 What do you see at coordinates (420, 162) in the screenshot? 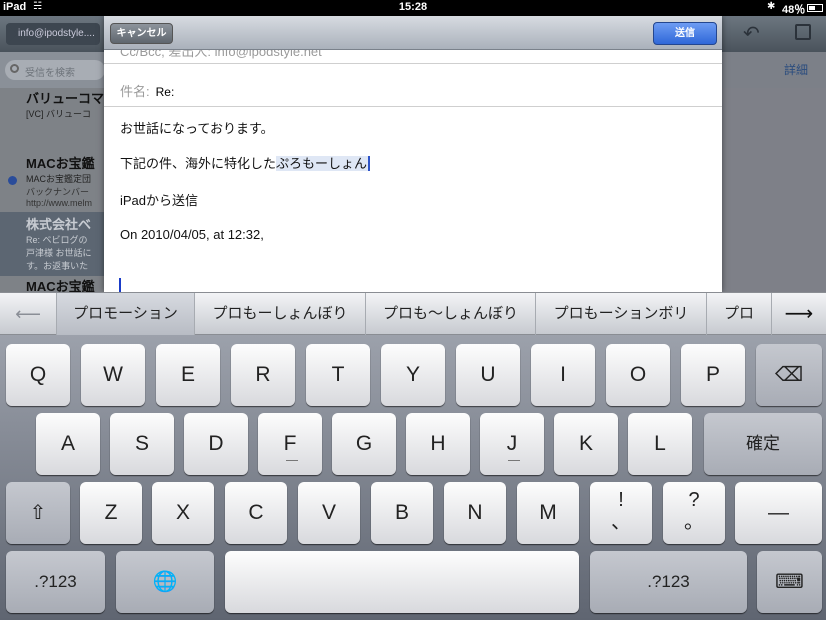
I see `body-line: 下記の件、海外に特化したぷろもーしょん` at bounding box center [420, 162].